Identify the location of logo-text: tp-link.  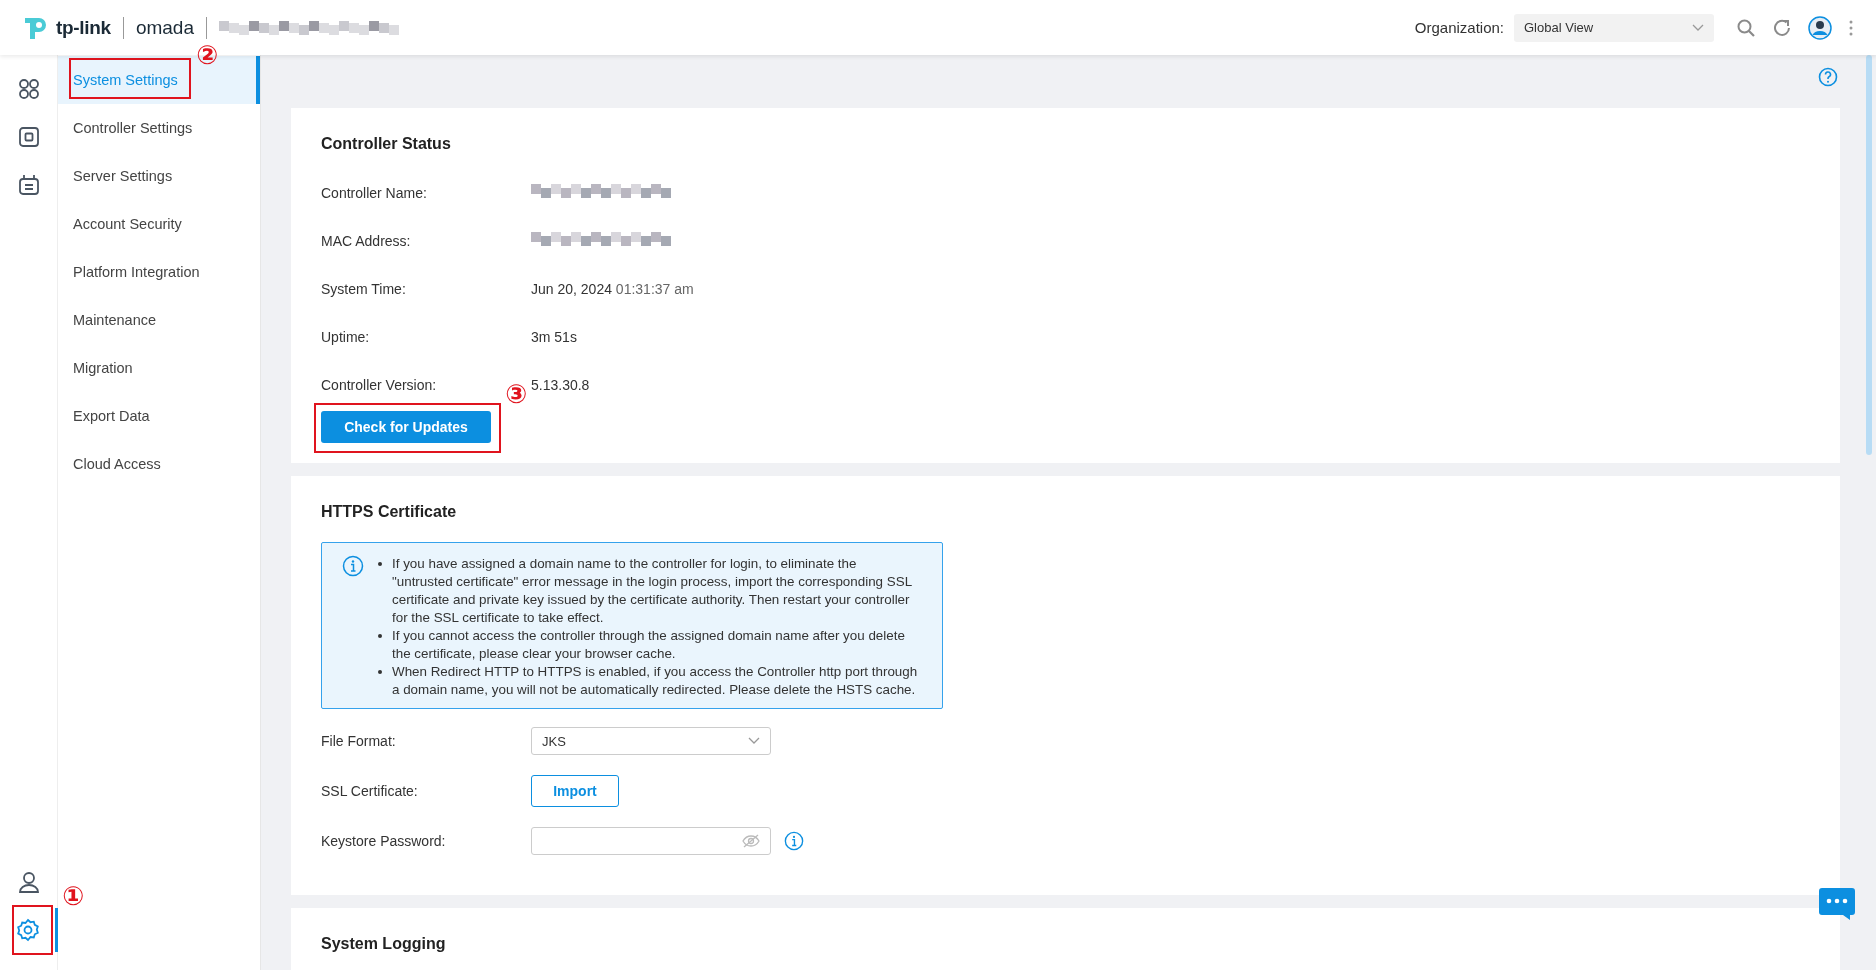
(83, 27).